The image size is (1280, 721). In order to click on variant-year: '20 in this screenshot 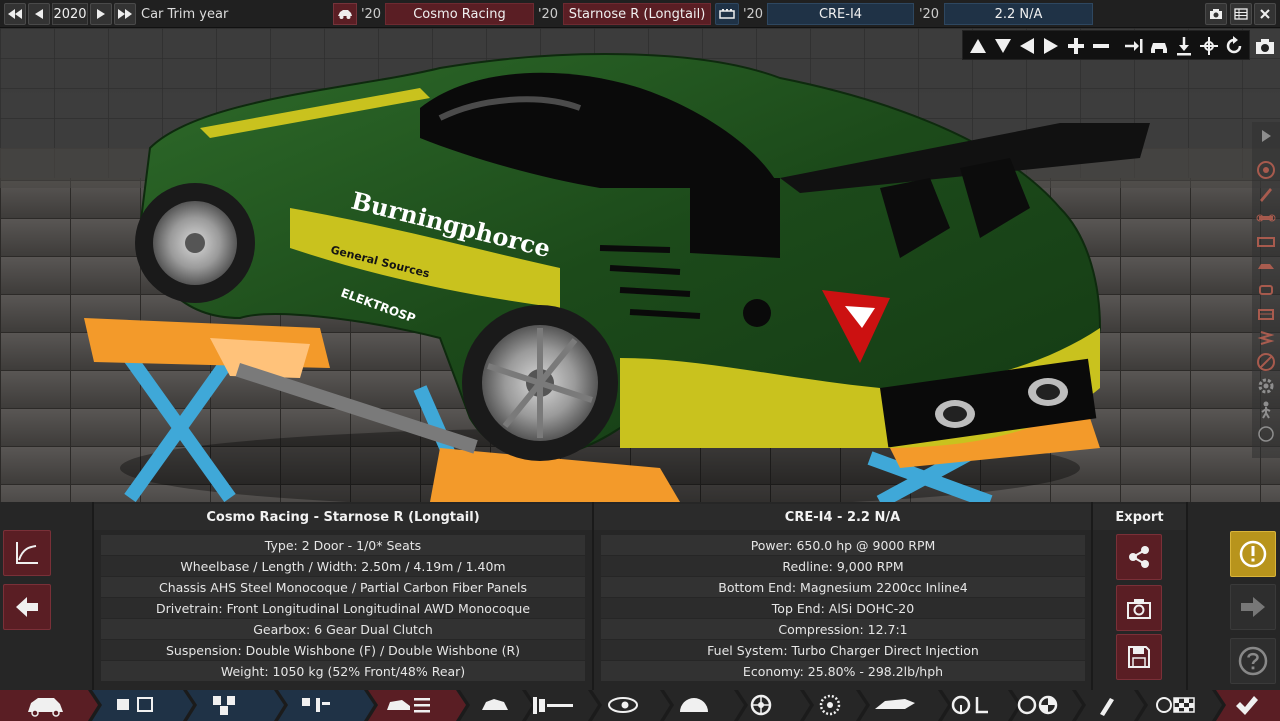, I will do `click(929, 14)`.